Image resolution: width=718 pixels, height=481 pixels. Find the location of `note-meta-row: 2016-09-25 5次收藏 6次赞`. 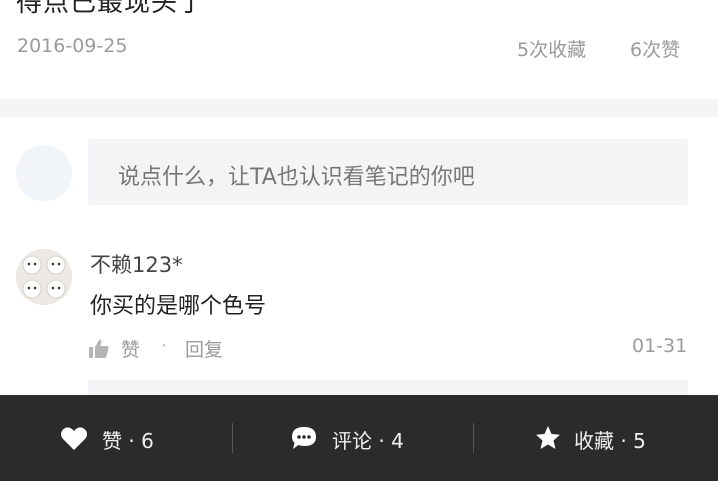

note-meta-row: 2016-09-25 5次收藏 6次赞 is located at coordinates (359, 50).